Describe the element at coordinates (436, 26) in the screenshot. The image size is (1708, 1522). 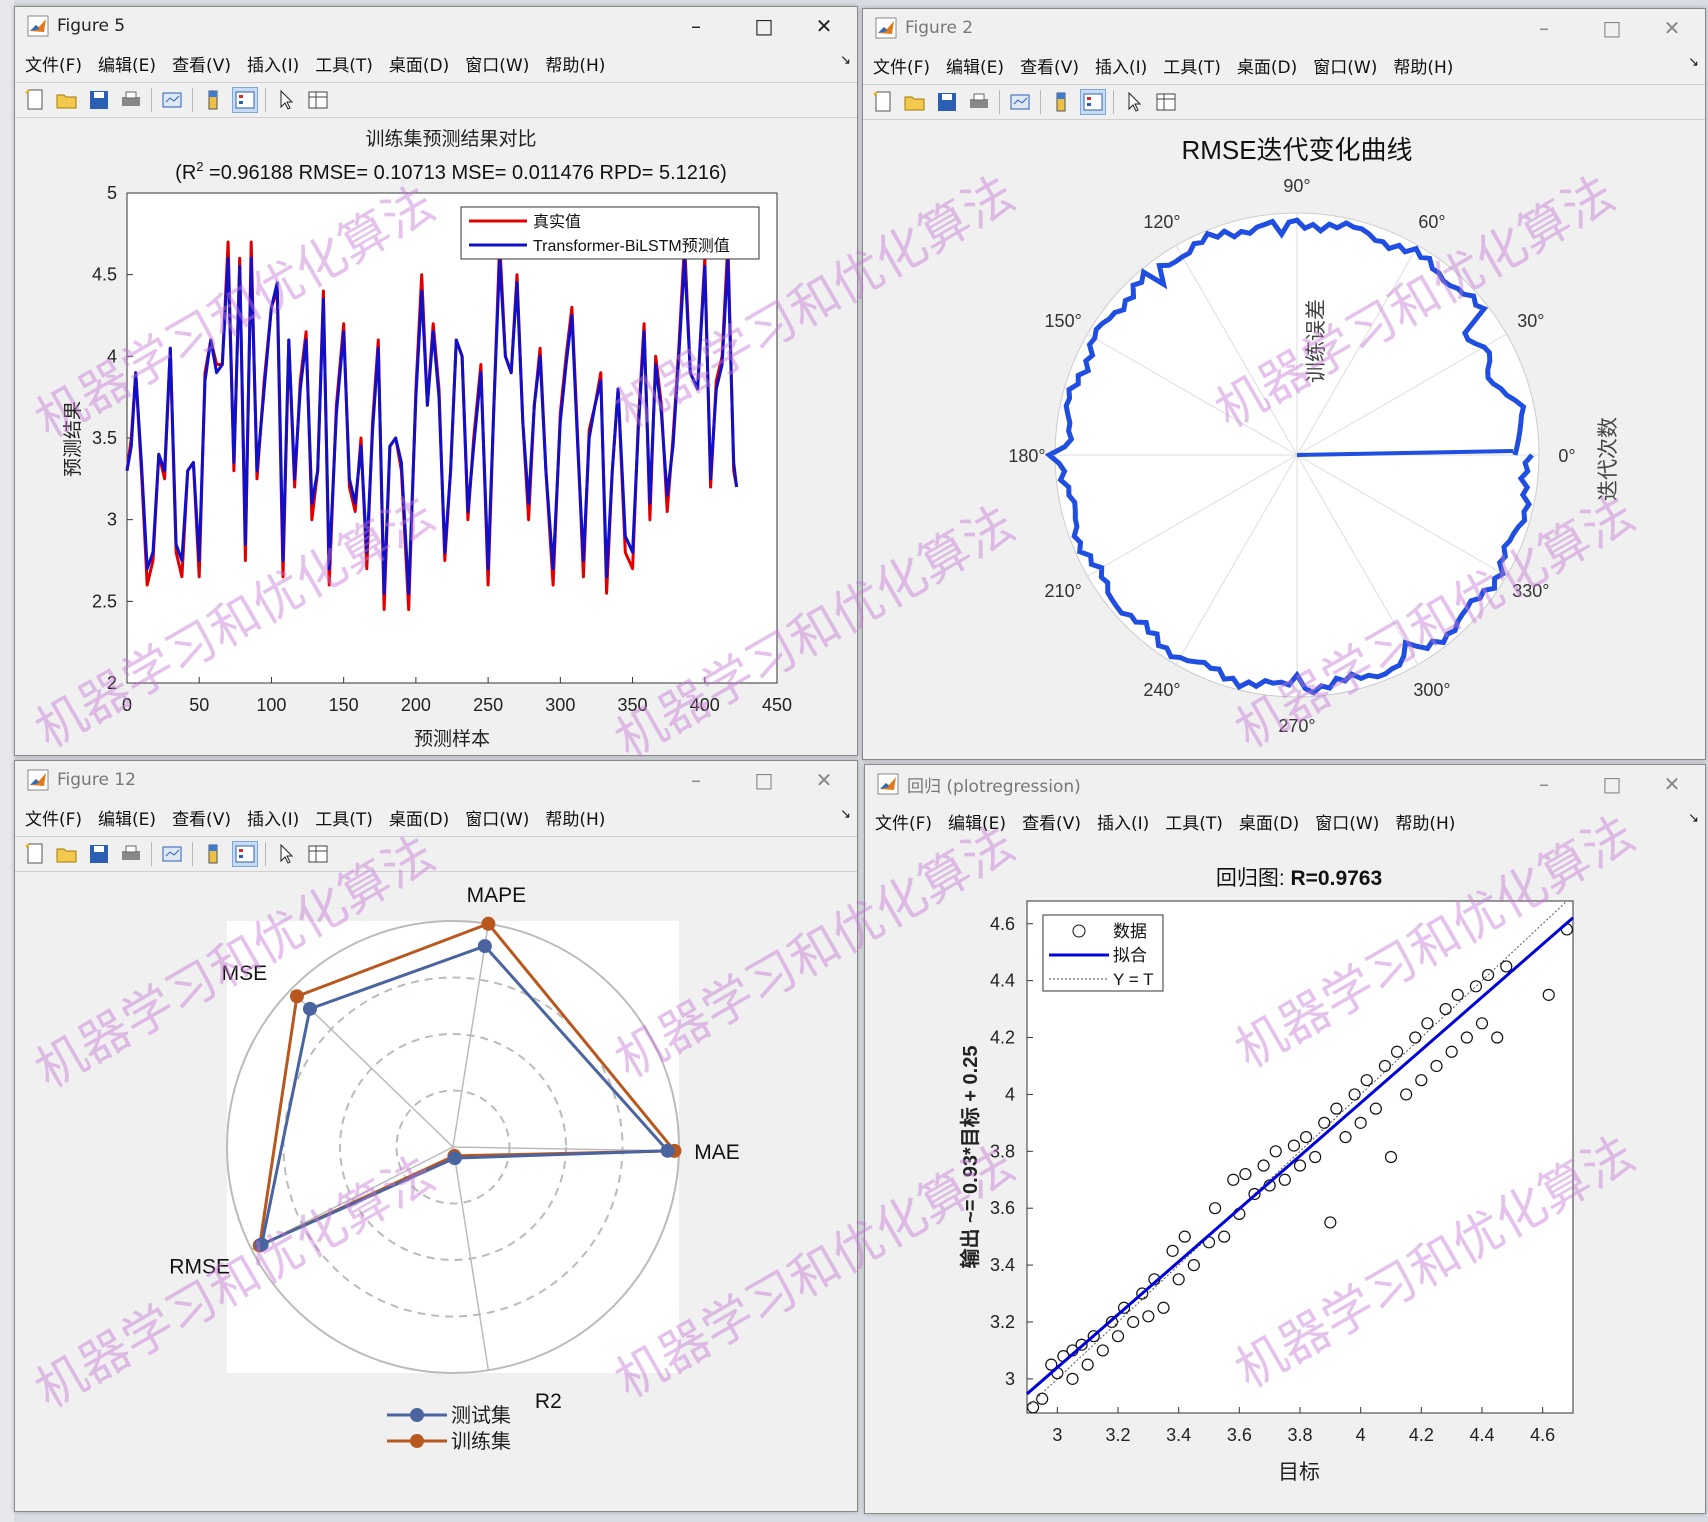
I see `titlebar: Figure 5` at that location.